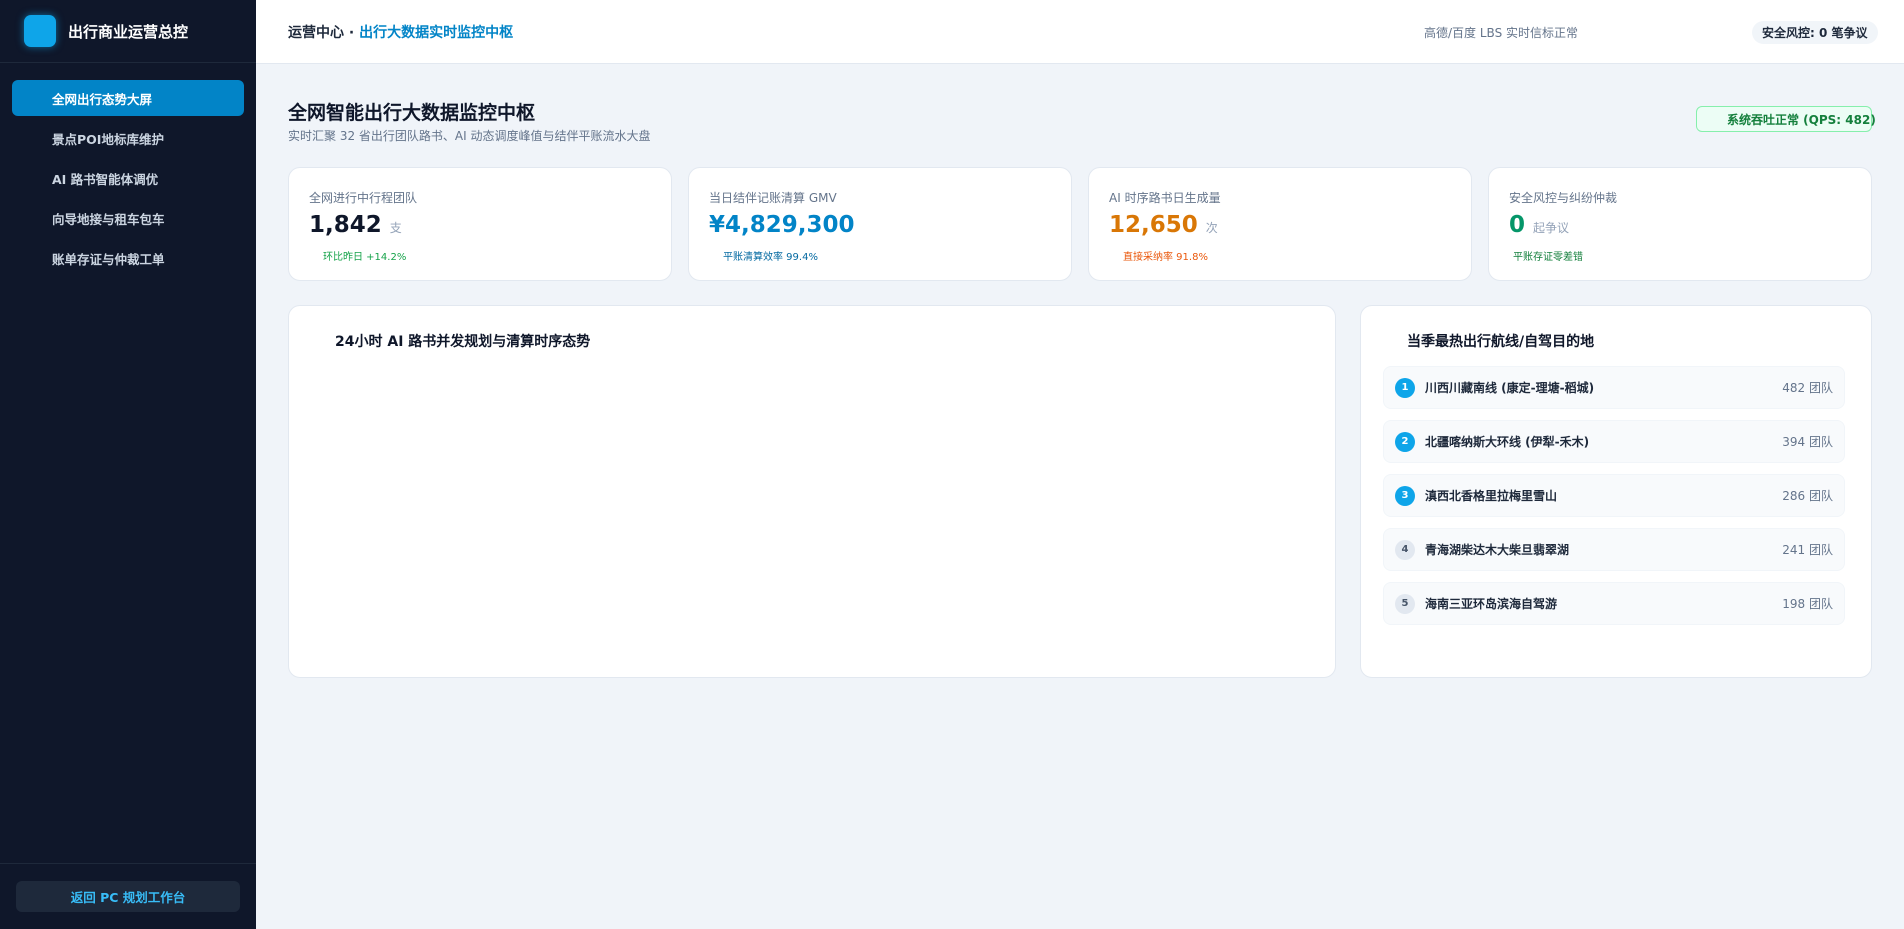 This screenshot has width=1904, height=929. I want to click on kpi-value: 1,842, so click(345, 225).